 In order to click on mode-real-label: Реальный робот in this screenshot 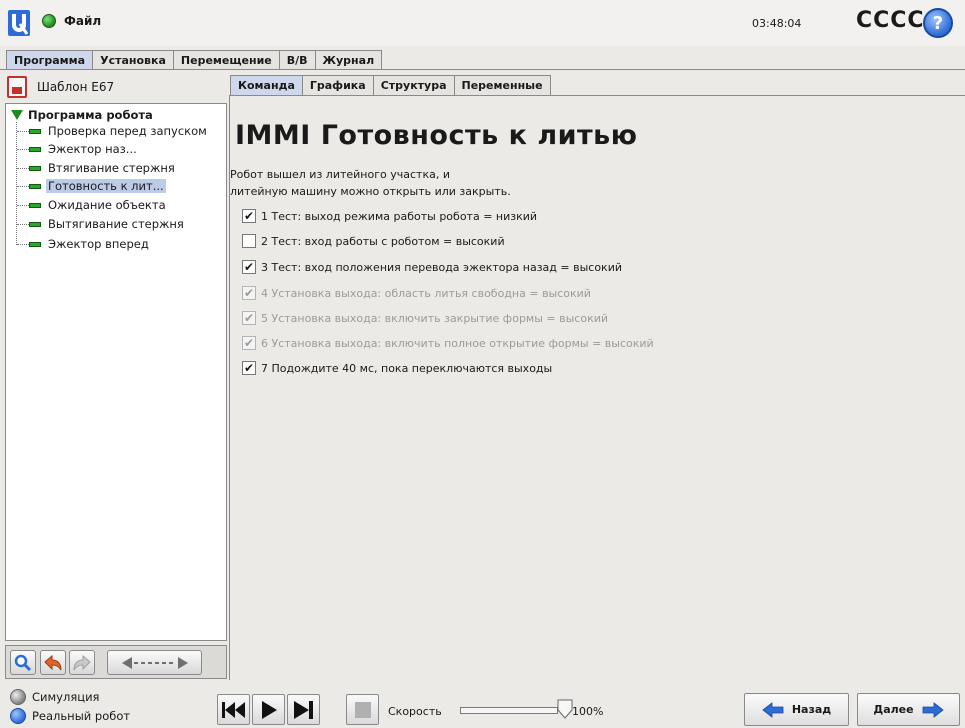, I will do `click(81, 716)`.